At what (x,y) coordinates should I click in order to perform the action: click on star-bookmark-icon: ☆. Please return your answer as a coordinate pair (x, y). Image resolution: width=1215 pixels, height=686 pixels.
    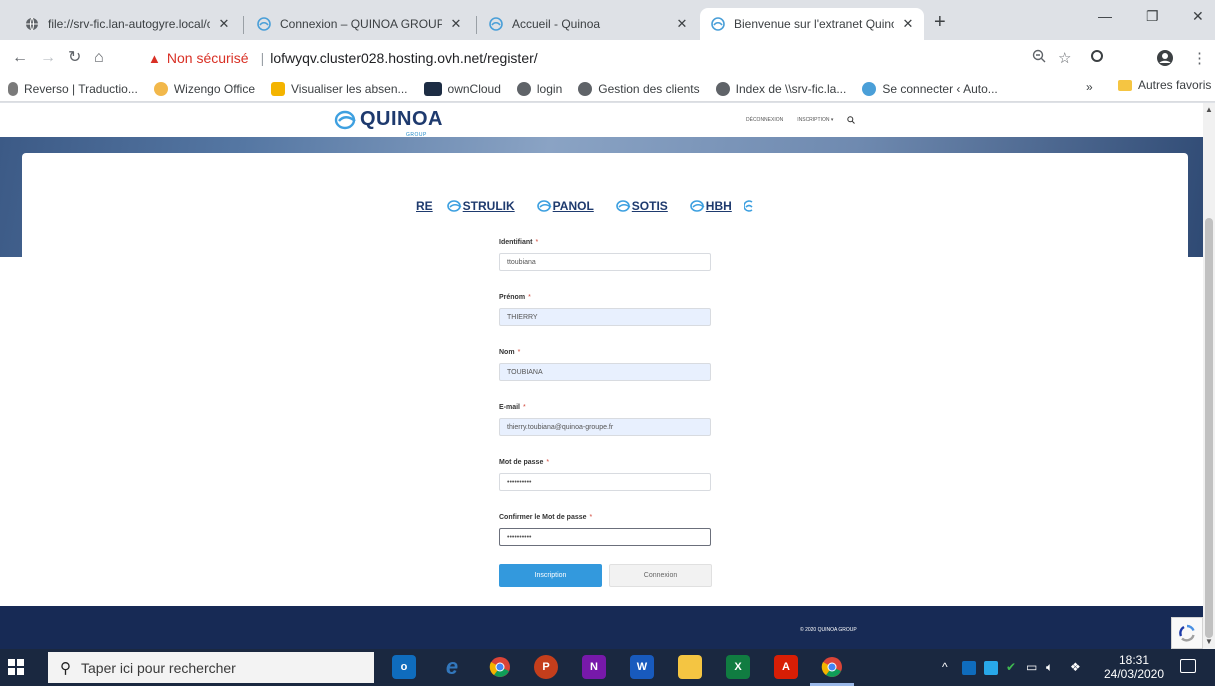
    Looking at the image, I should click on (1064, 58).